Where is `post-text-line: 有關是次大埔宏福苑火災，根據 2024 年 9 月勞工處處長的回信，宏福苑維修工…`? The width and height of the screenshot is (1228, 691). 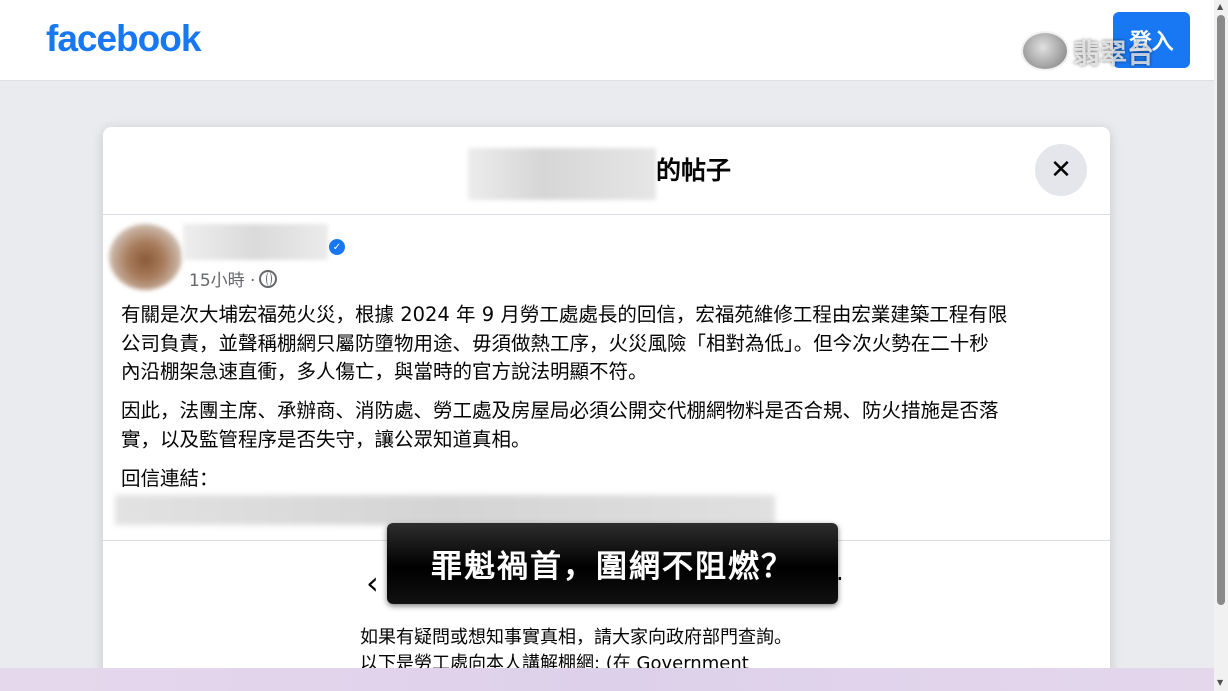
post-text-line: 有關是次大埔宏福苑火災，根據 2024 年 9 月勞工處處長的回信，宏福苑維修工… is located at coordinates (564, 314).